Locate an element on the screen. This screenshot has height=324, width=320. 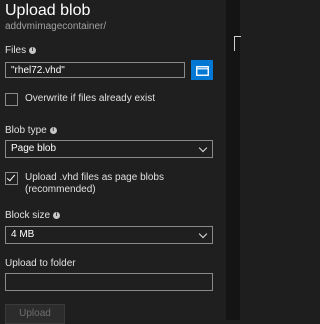
block-size-select: 4 MB is located at coordinates (109, 235).